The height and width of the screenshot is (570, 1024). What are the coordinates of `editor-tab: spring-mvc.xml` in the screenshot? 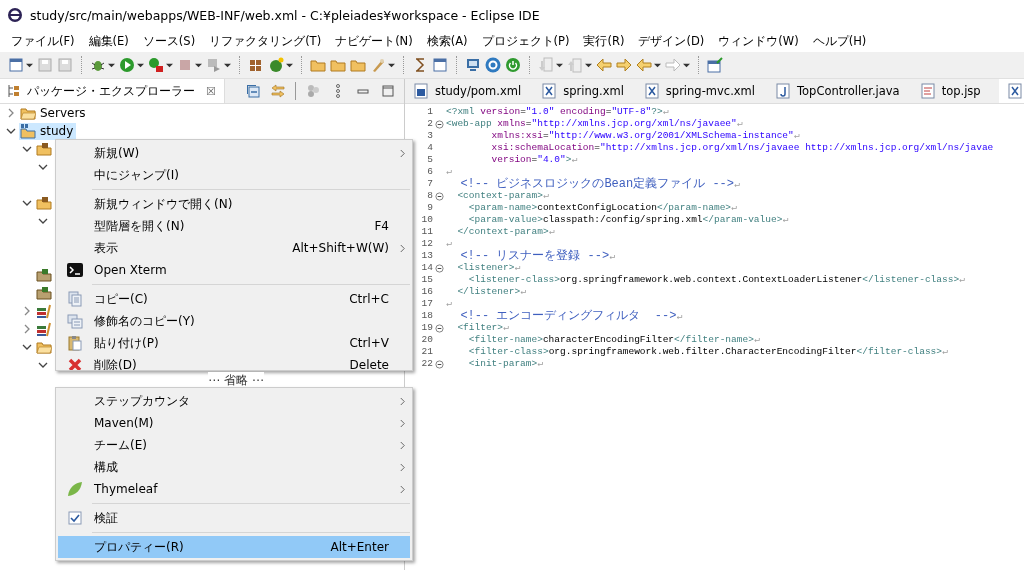 It's located at (699, 91).